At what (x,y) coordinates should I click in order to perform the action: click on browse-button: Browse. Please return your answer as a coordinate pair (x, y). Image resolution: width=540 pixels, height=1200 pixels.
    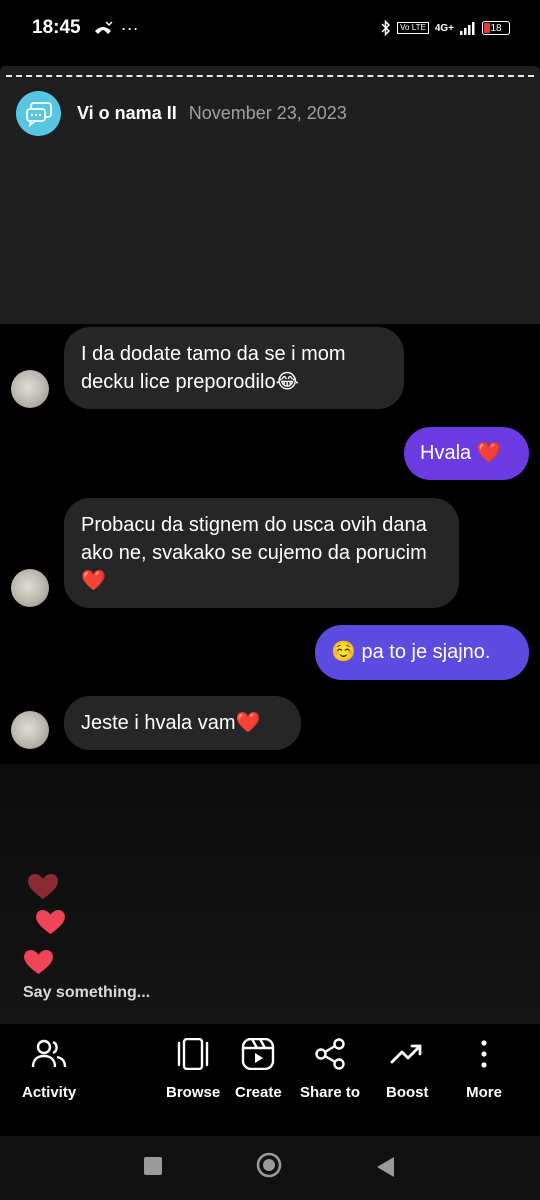
    Looking at the image, I should click on (193, 1069).